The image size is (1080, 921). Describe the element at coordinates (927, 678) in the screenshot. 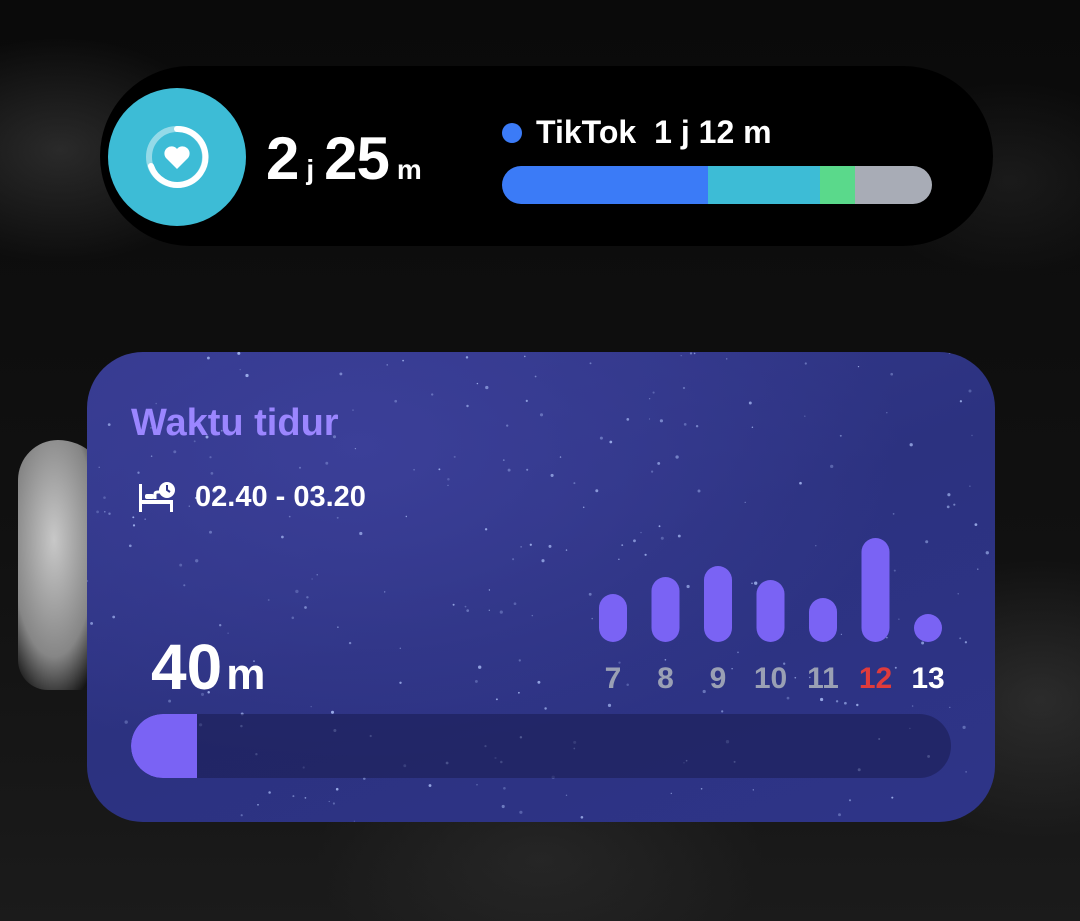

I see `day-label-13: 13` at that location.